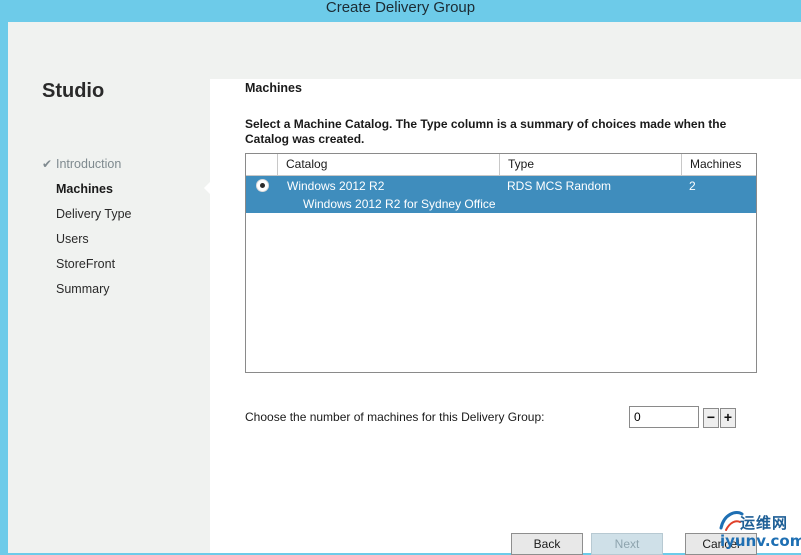 The width and height of the screenshot is (801, 555). I want to click on back-button: Back, so click(547, 544).